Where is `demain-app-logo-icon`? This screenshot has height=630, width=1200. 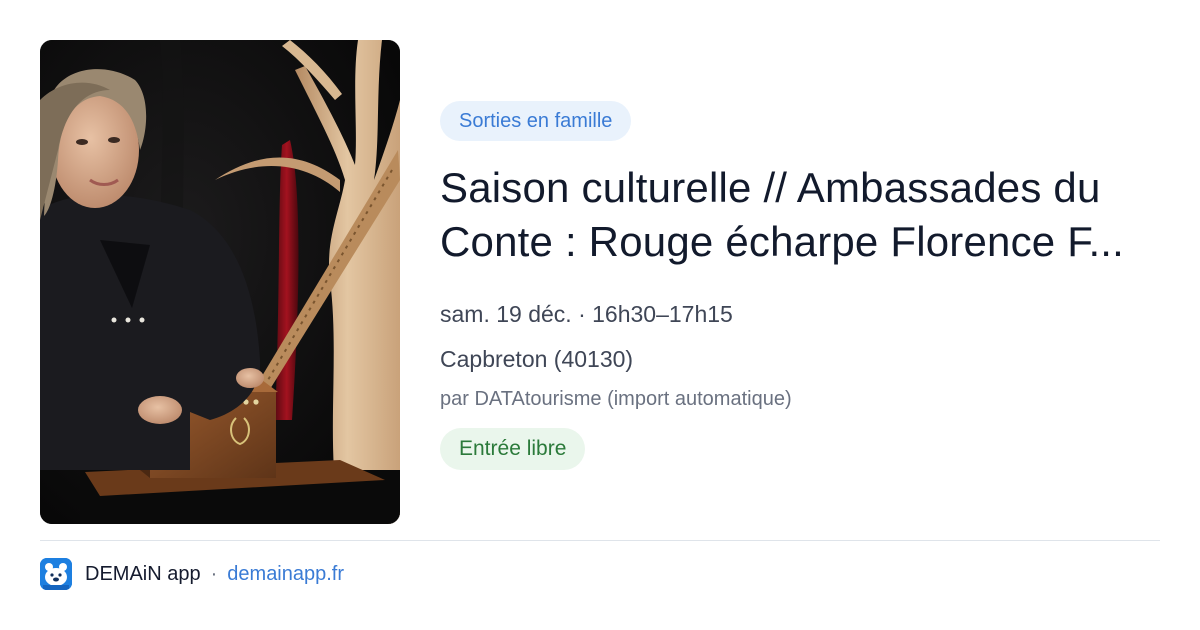 demain-app-logo-icon is located at coordinates (56, 574).